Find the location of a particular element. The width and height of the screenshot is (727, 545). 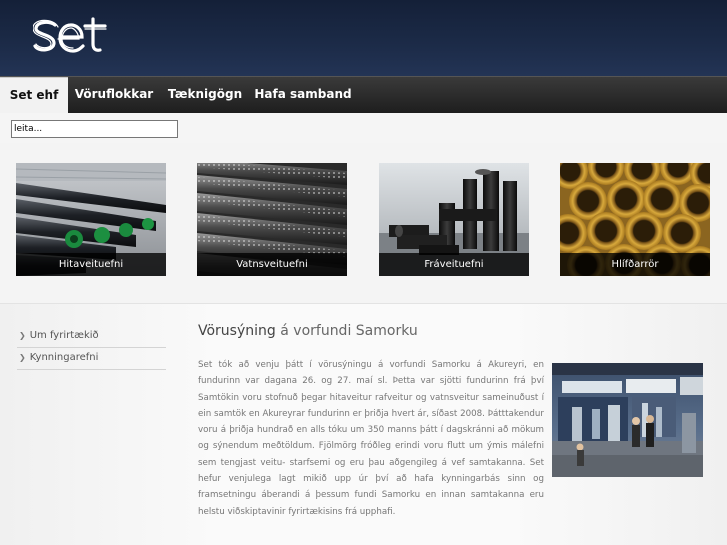

nav-item-set-ehf: Set ehf is located at coordinates (34, 95).